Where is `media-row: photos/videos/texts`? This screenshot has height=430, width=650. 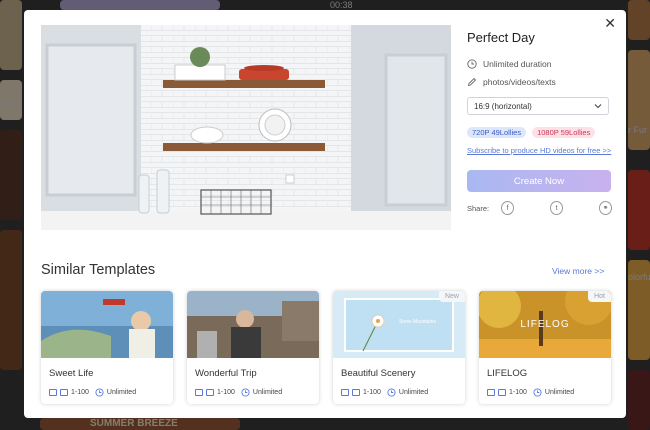 media-row: photos/videos/texts is located at coordinates (539, 82).